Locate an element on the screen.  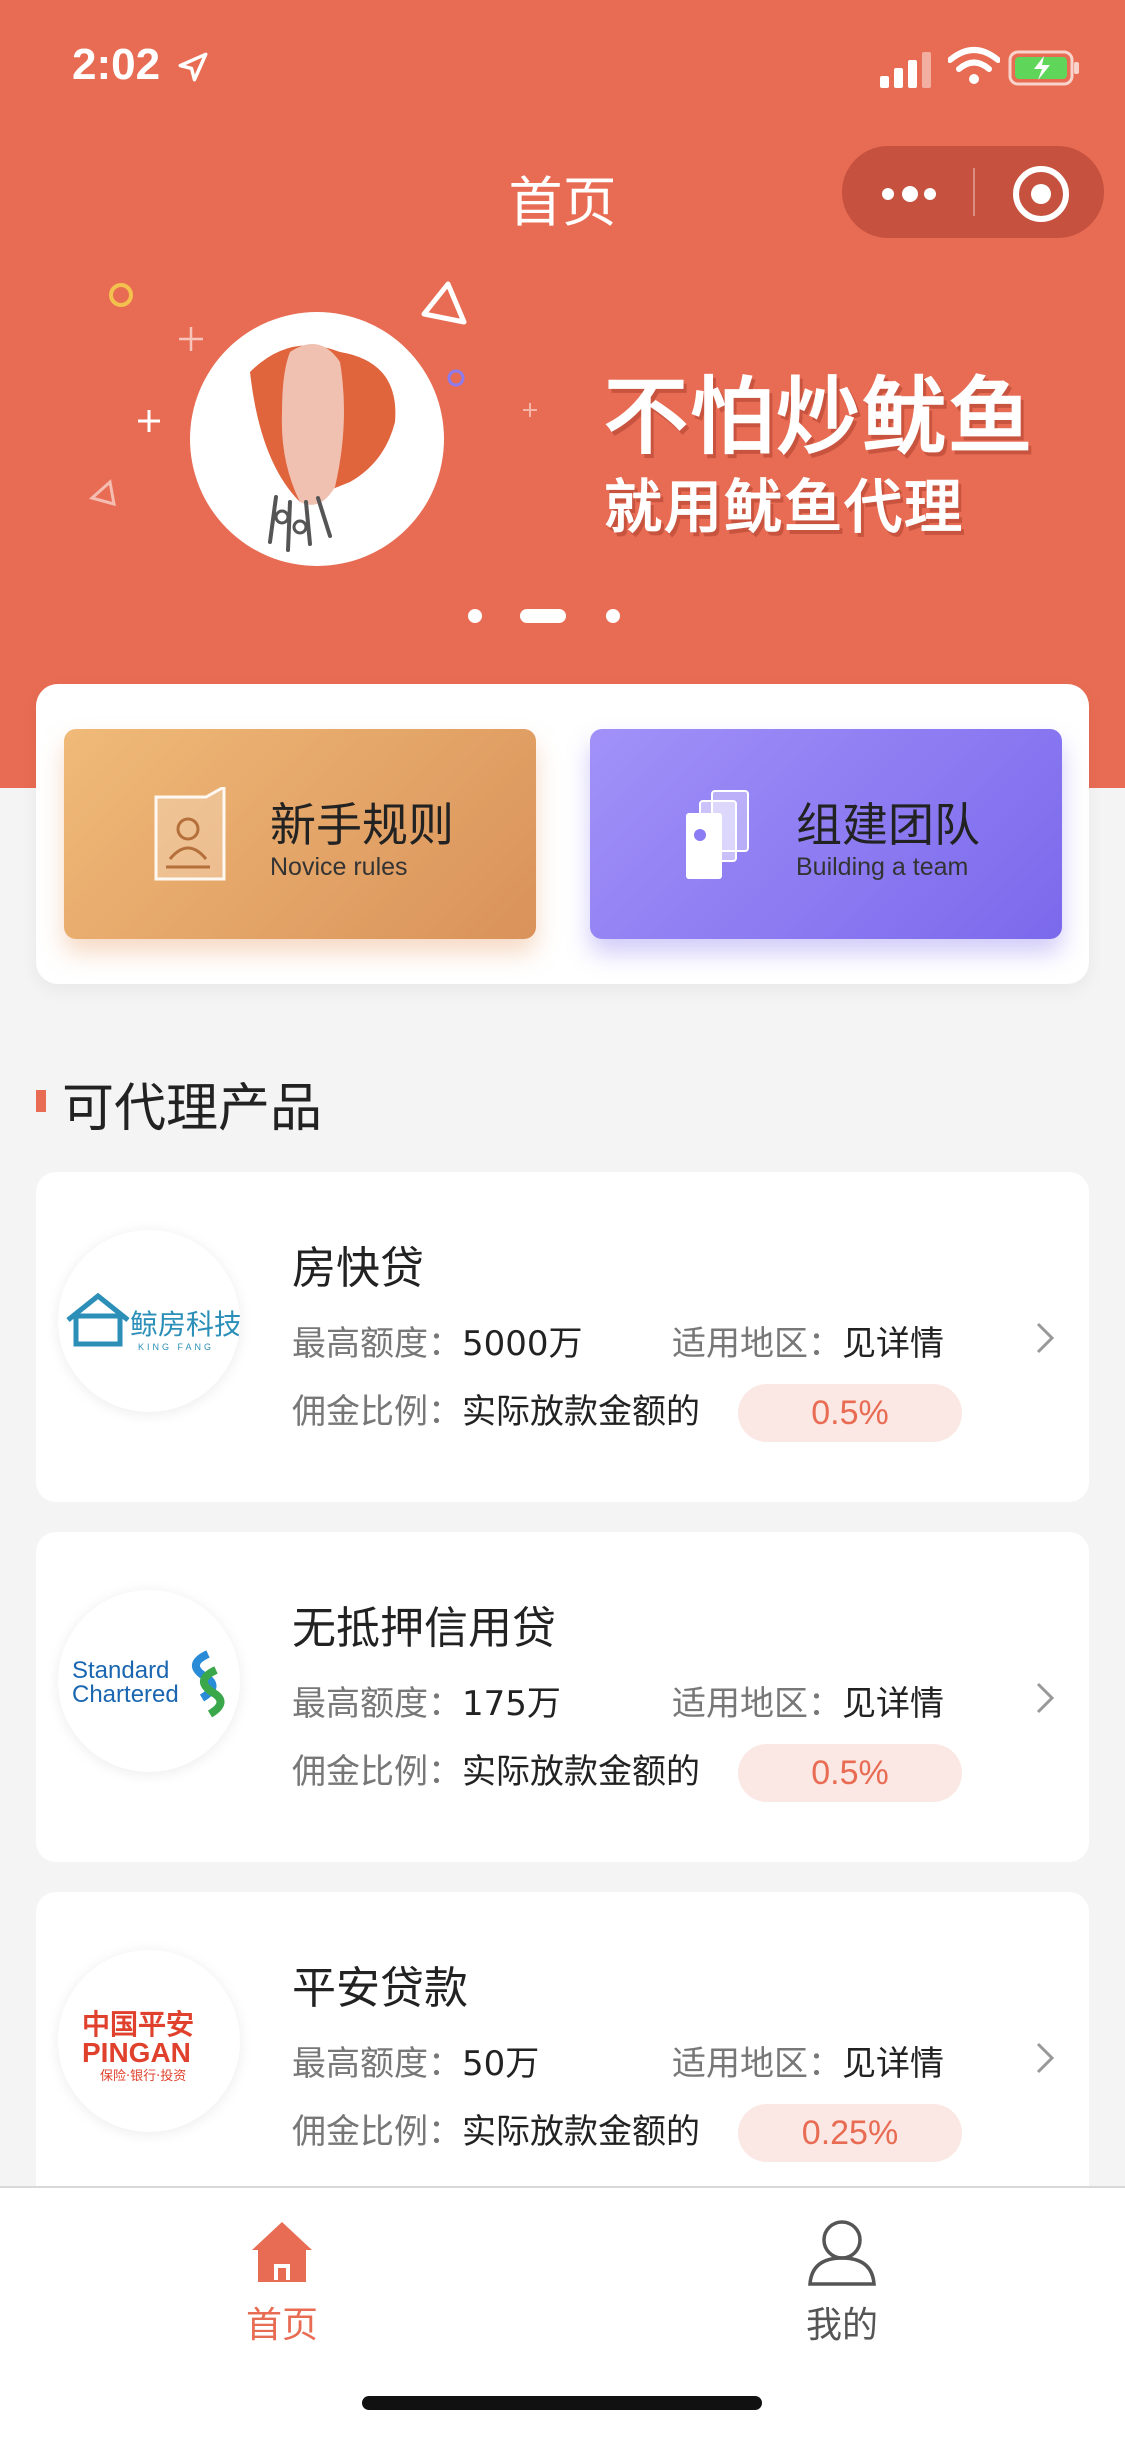
max-amount-value: 5000万 is located at coordinates (522, 1344).